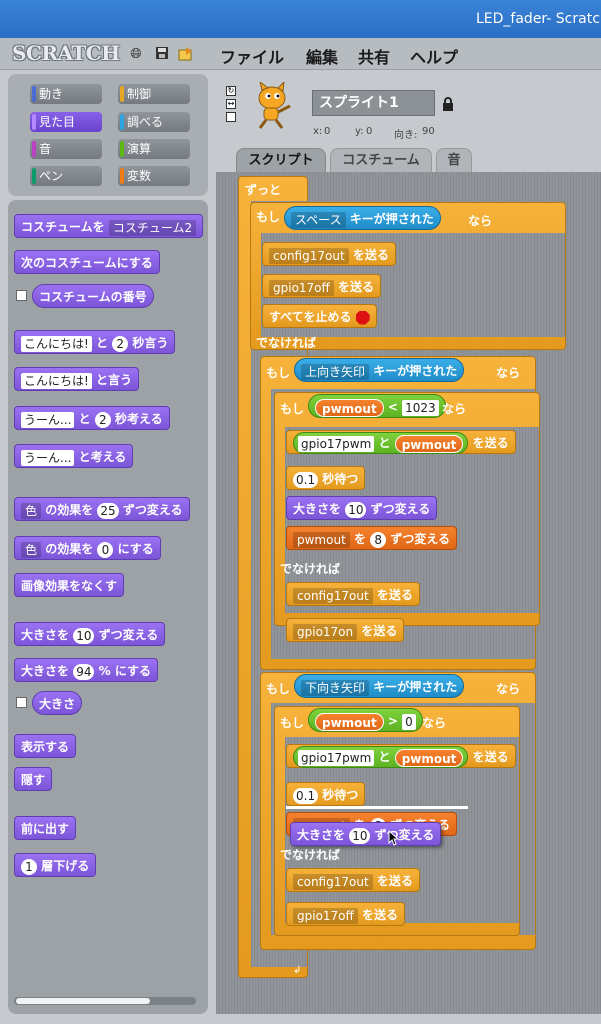 This screenshot has height=1024, width=601. Describe the element at coordinates (154, 176) in the screenshot. I see `category-variables: 変数` at that location.